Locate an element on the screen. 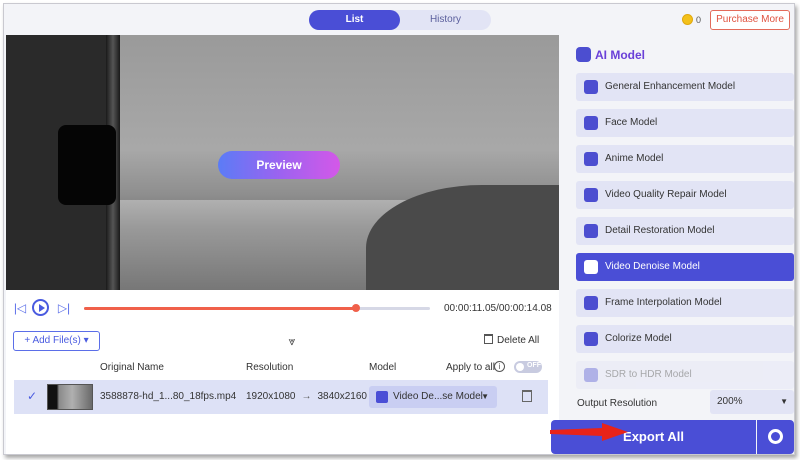 The image size is (800, 460). detail-icon is located at coordinates (591, 231).